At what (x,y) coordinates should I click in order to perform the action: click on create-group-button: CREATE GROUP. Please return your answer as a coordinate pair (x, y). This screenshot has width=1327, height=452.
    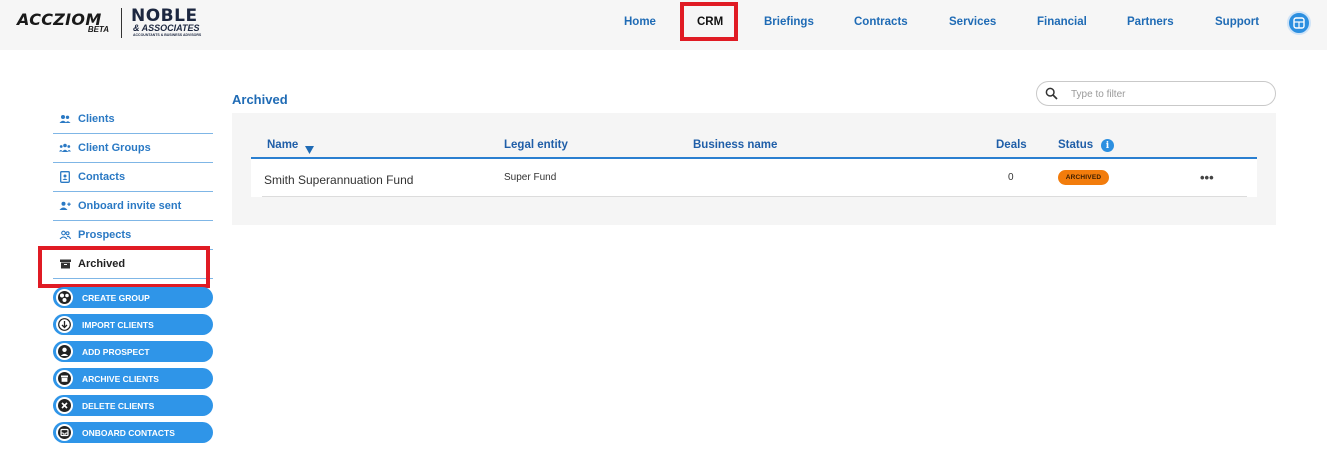
    Looking at the image, I should click on (133, 297).